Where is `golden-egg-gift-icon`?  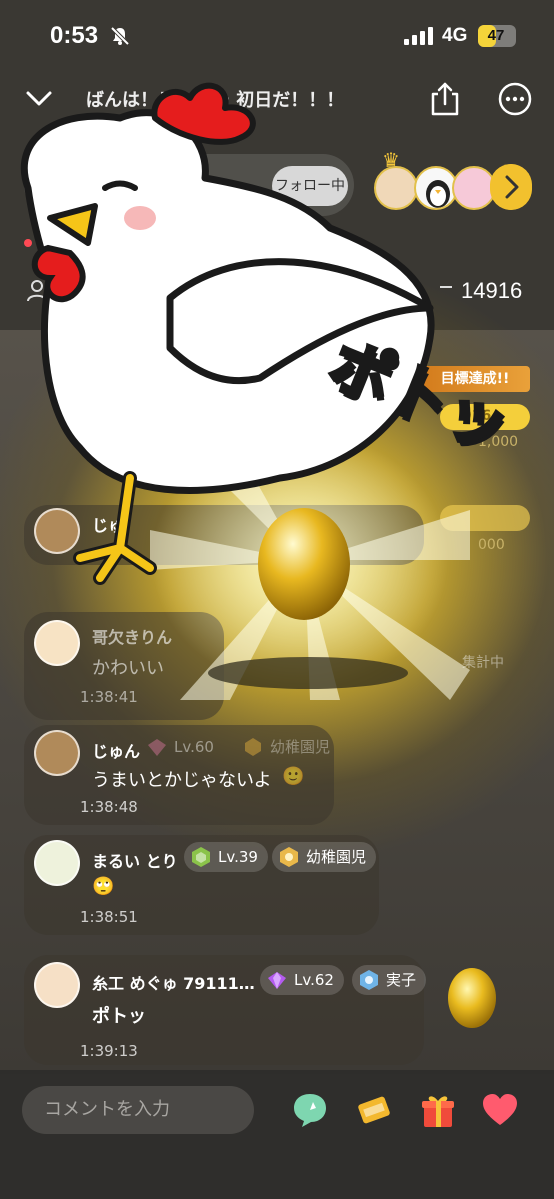
golden-egg-gift-icon is located at coordinates (472, 998).